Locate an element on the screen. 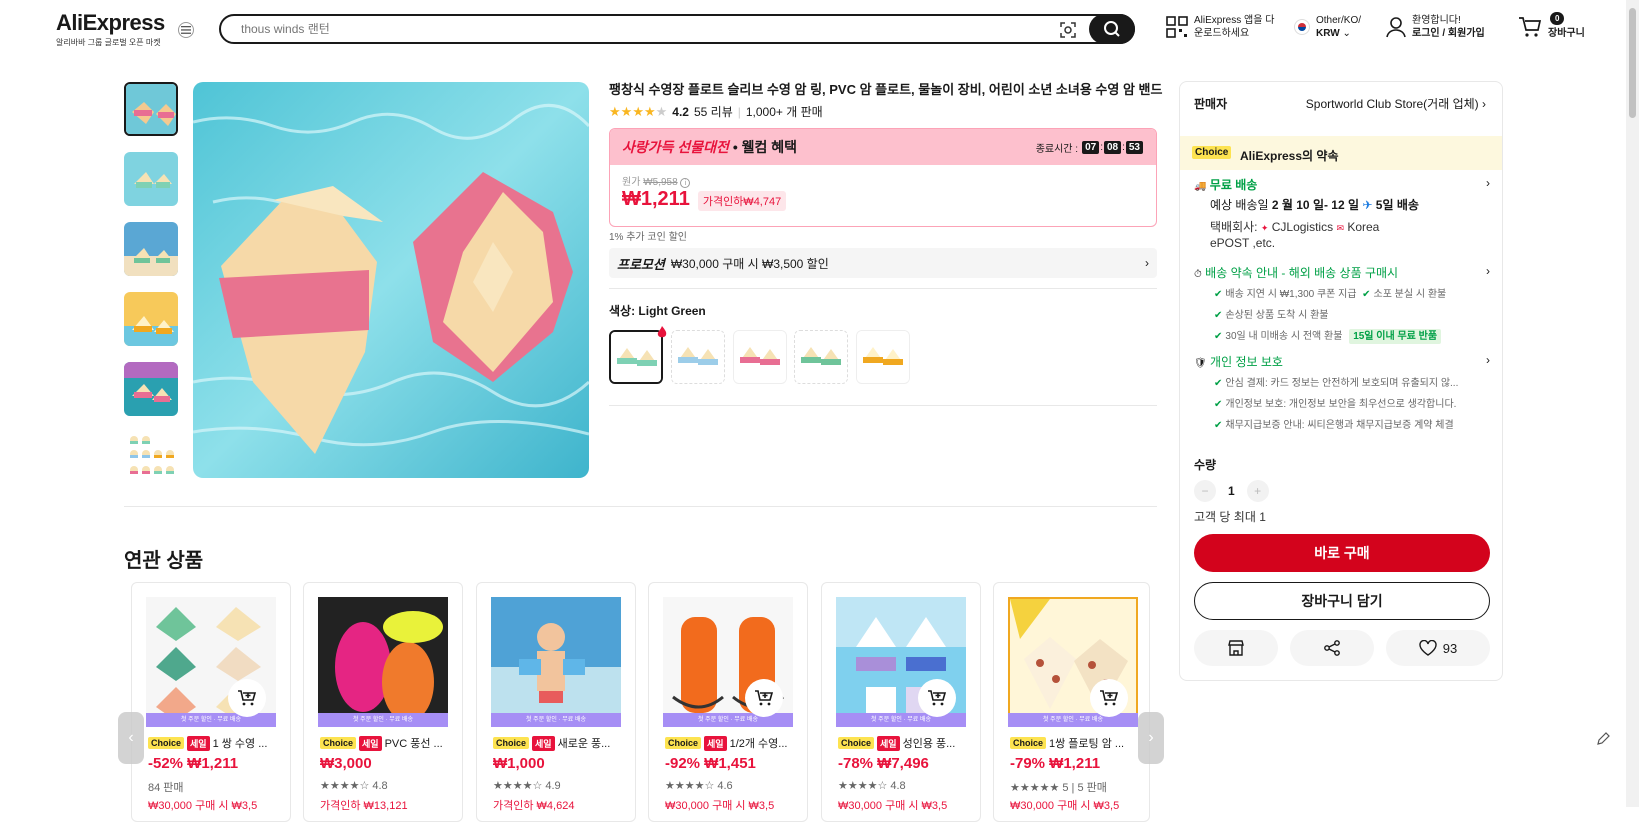  color-value: Light Green is located at coordinates (672, 311).